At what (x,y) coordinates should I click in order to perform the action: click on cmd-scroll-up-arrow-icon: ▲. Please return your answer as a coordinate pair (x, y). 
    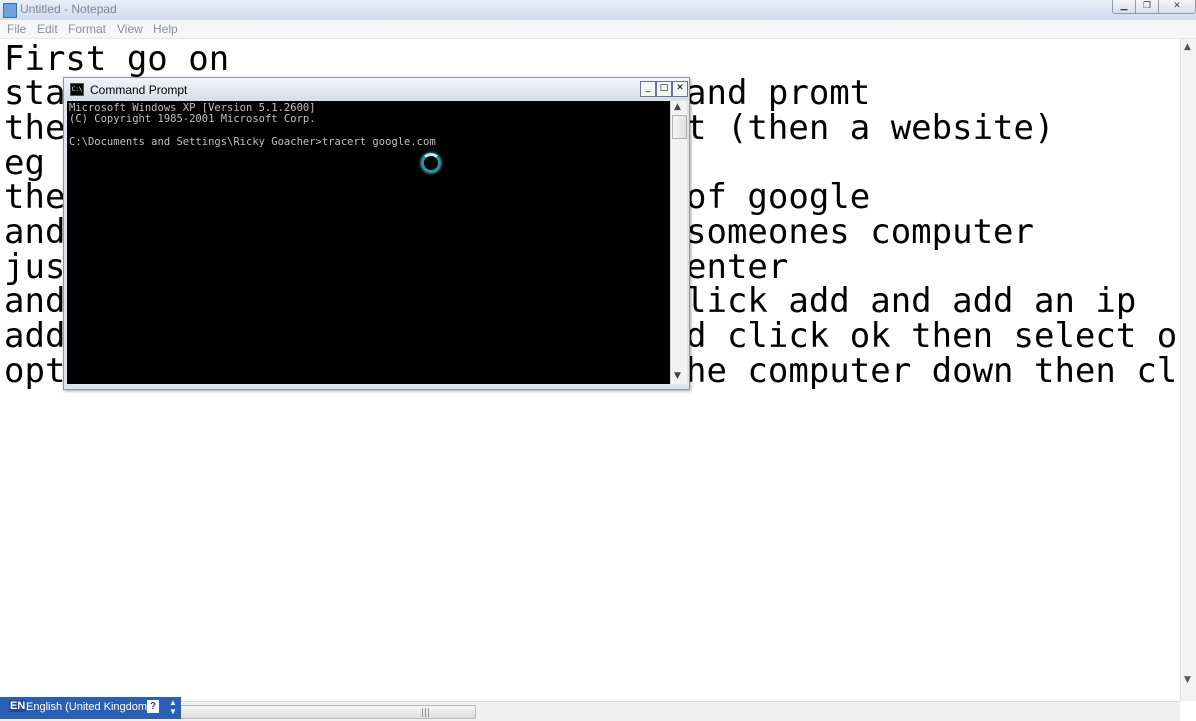
    Looking at the image, I should click on (677, 107).